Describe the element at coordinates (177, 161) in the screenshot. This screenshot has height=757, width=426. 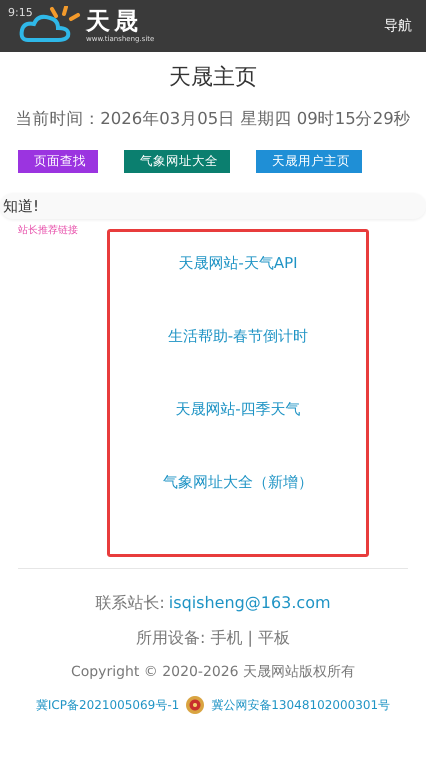
I see `nav-button: 气象网址大全` at that location.